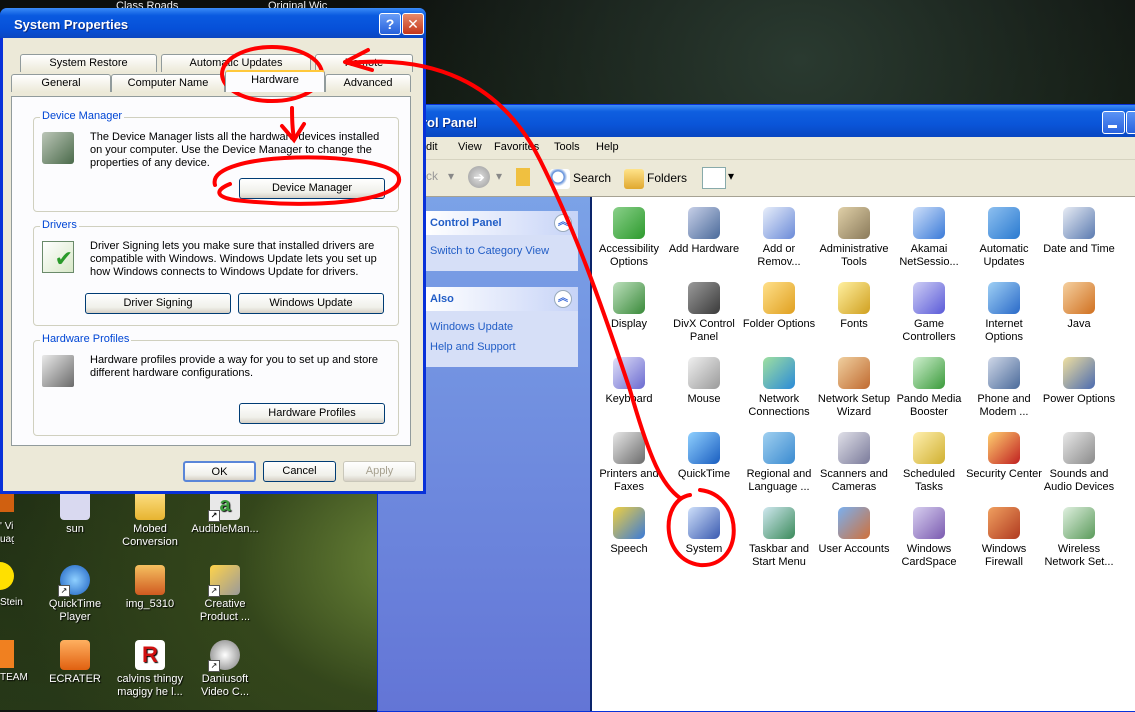 Image resolution: width=1135 pixels, height=712 pixels. I want to click on tab-computer-name: Computer Name, so click(168, 83).